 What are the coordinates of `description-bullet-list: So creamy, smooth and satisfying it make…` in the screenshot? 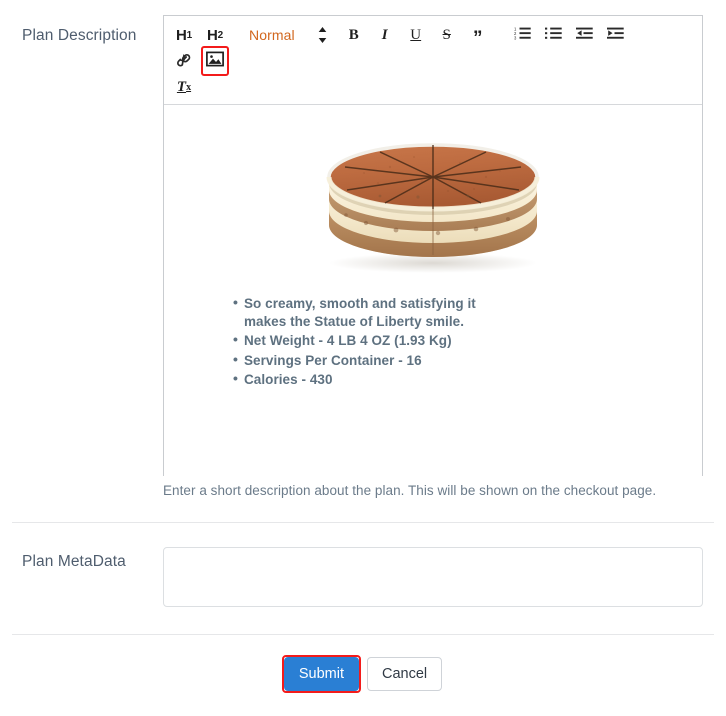 It's located at (433, 341).